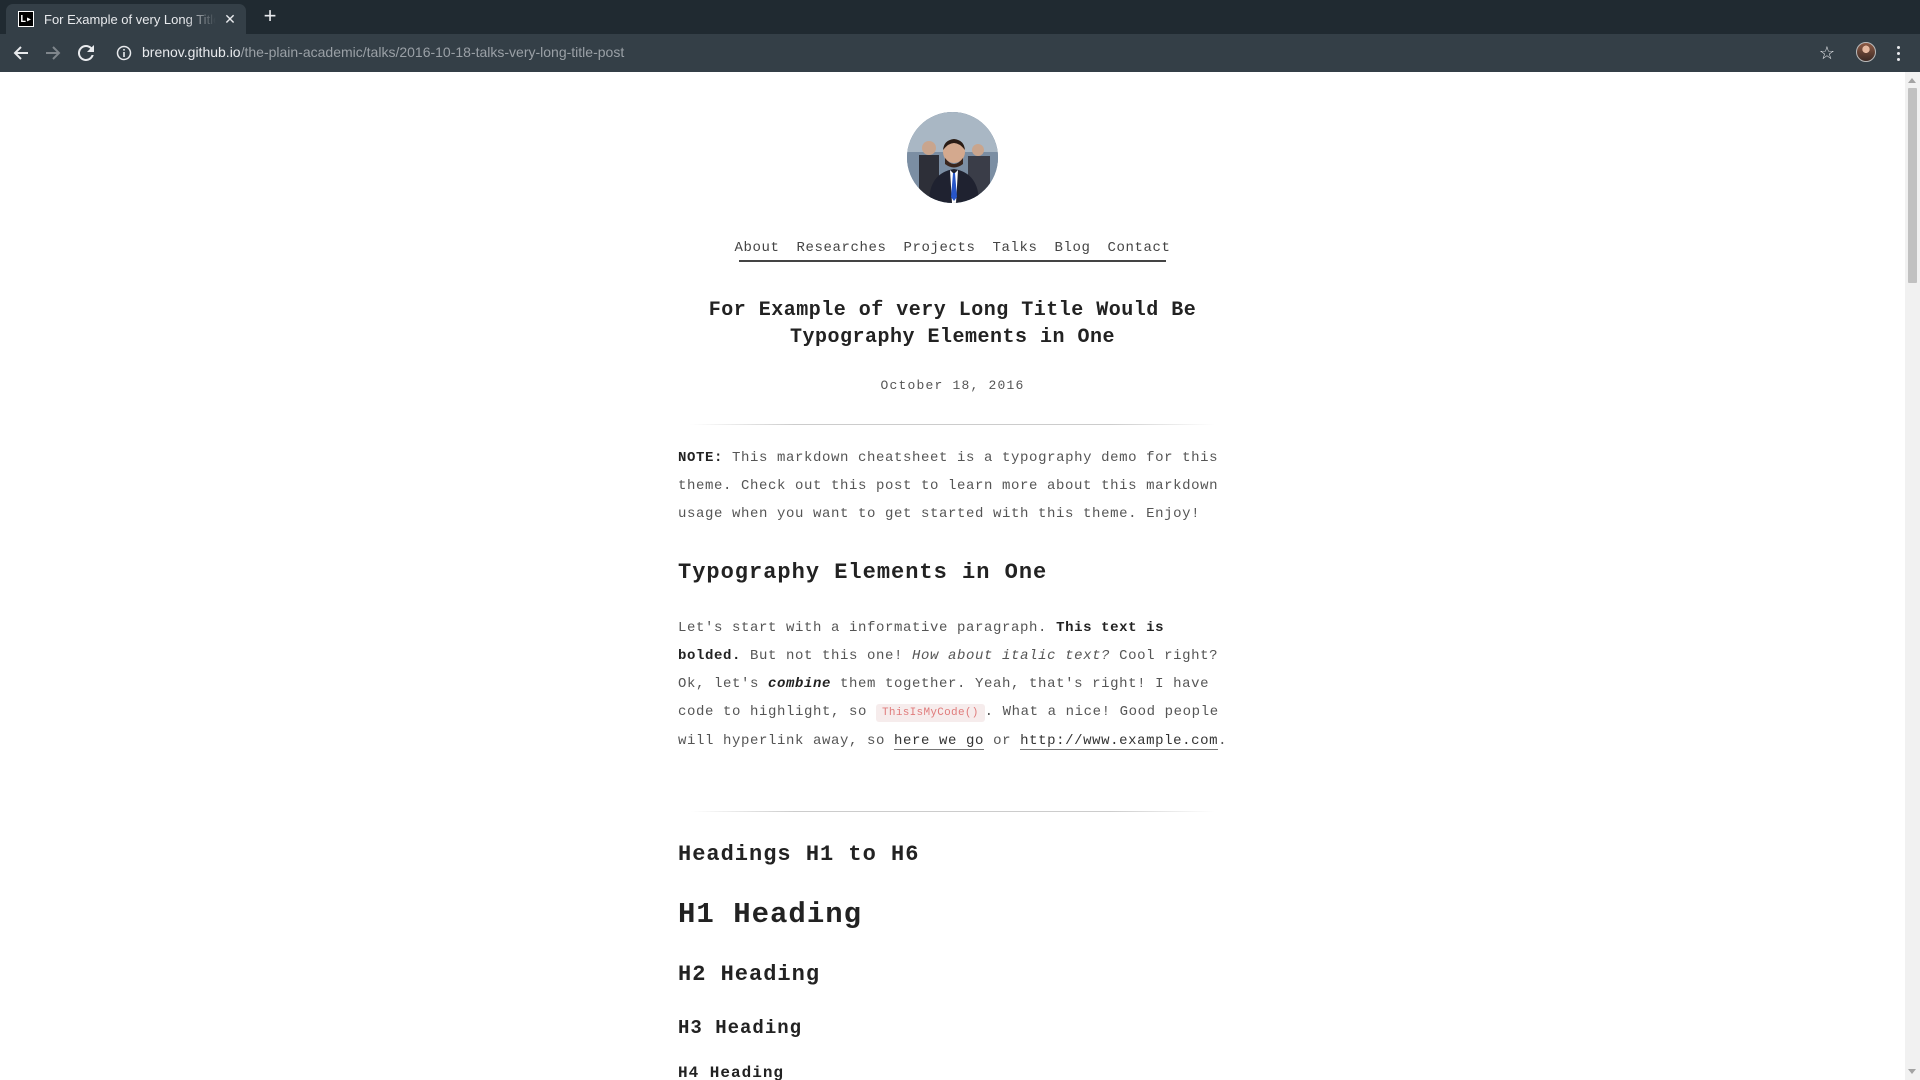 The image size is (1920, 1080). Describe the element at coordinates (26, 19) in the screenshot. I see `site-favicon-icon: L▸` at that location.